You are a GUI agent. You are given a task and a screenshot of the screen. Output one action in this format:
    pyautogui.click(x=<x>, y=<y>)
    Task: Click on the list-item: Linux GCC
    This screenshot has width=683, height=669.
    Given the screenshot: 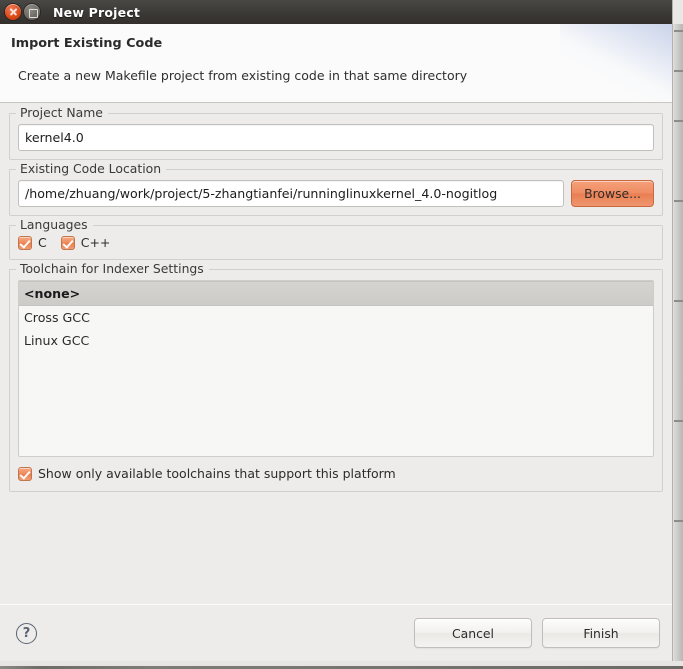 What is the action you would take?
    pyautogui.click(x=336, y=340)
    